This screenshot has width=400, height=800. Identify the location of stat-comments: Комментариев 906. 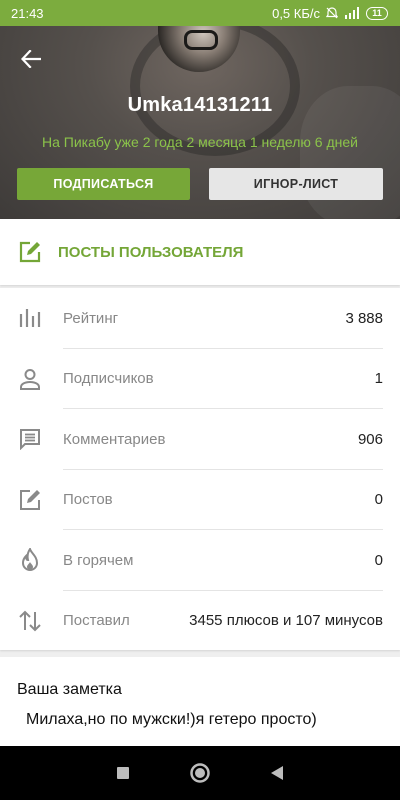
(200, 439).